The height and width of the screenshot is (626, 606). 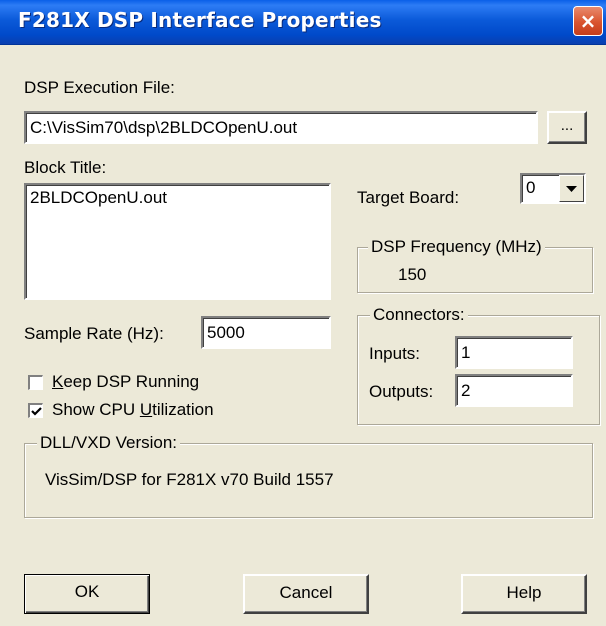 What do you see at coordinates (146, 409) in the screenshot?
I see `show-cpu-access-key: U` at bounding box center [146, 409].